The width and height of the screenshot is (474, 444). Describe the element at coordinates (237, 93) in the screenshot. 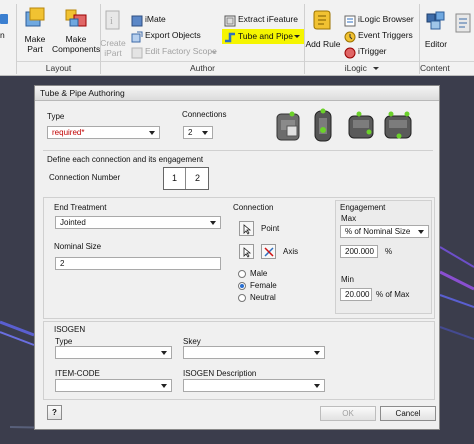

I see `dialog-title: Tube & Pipe Authoring` at that location.